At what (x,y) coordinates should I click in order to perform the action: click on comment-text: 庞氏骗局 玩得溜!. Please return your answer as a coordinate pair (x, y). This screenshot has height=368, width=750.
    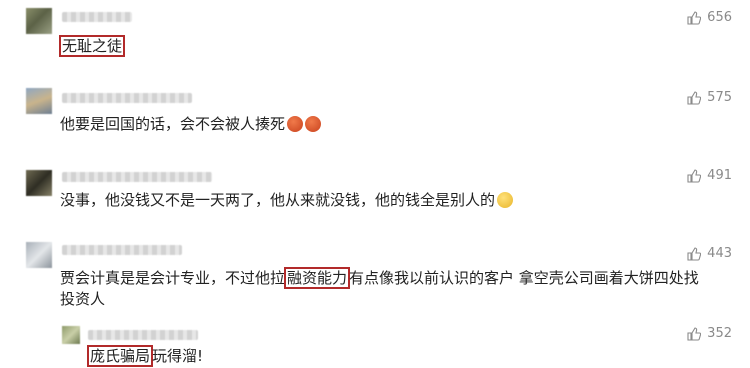
    Looking at the image, I should click on (145, 356).